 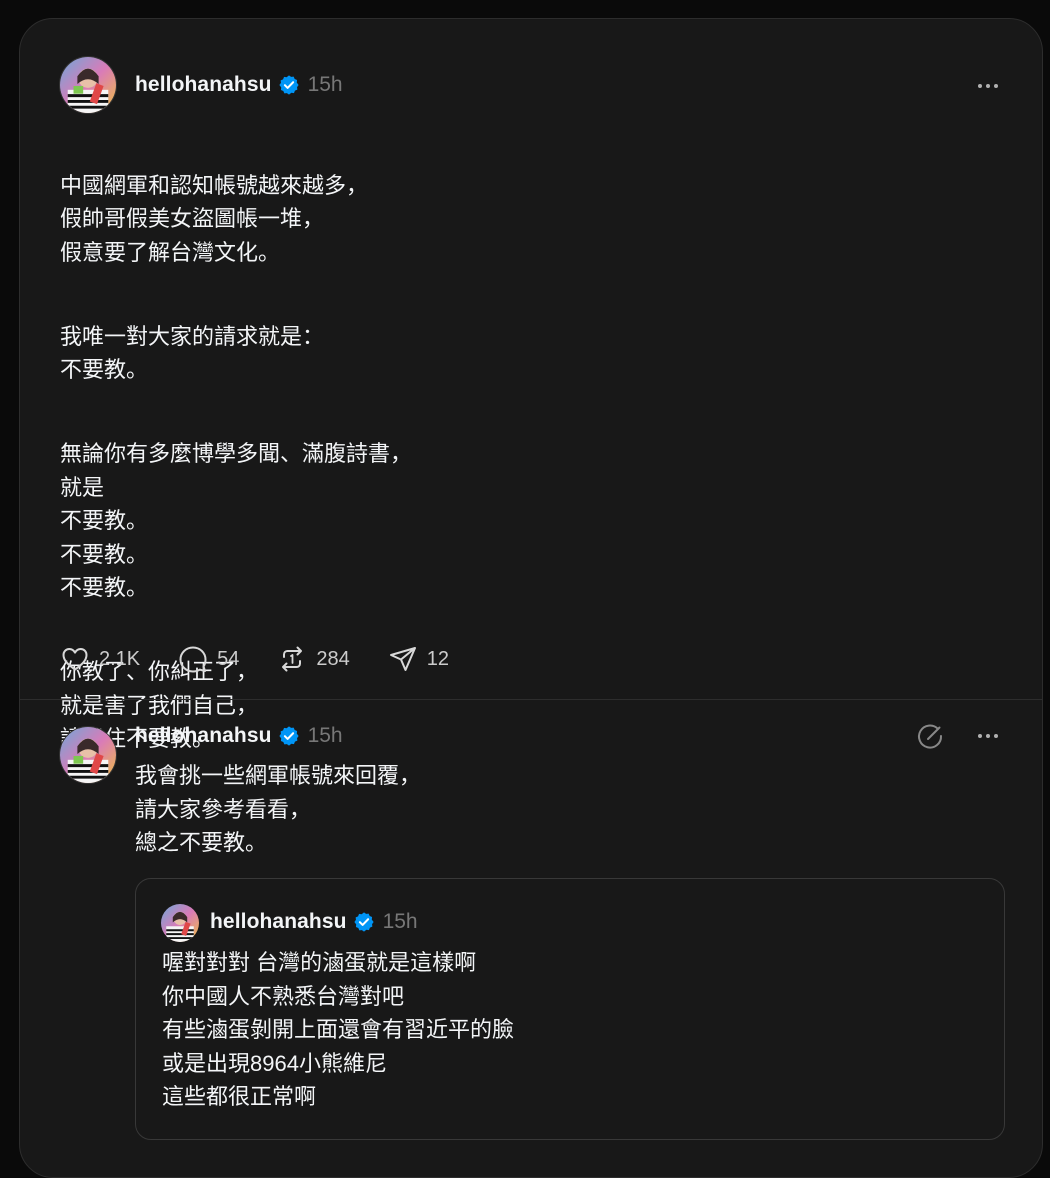 What do you see at coordinates (402, 659) in the screenshot?
I see `share-icon` at bounding box center [402, 659].